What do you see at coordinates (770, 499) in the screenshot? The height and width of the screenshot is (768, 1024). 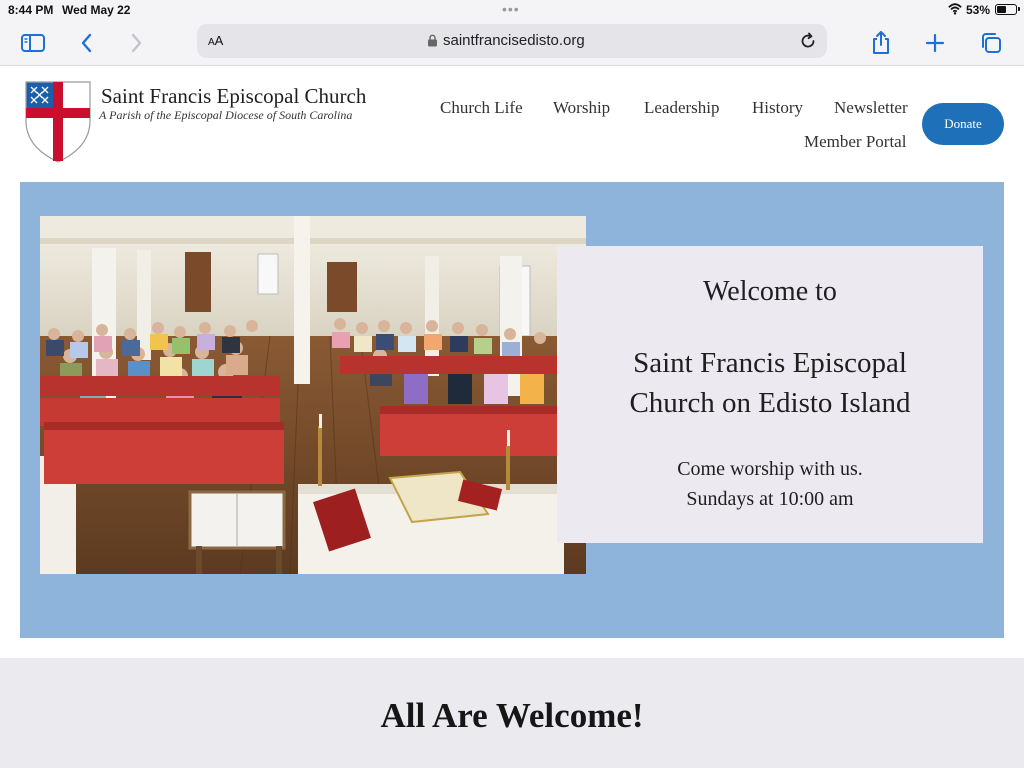 I see `service-time: Sundays at 10:00 am` at bounding box center [770, 499].